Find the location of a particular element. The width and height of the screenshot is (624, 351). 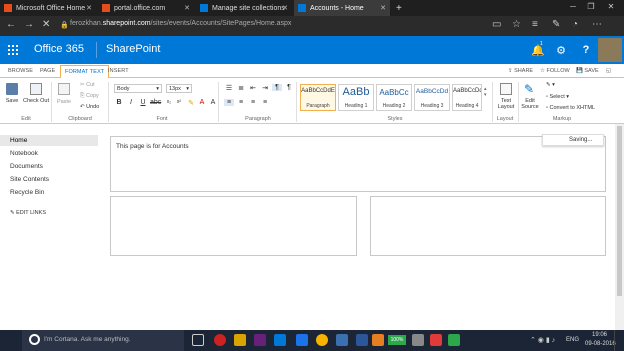

new-tab-button: + is located at coordinates (398, 8).